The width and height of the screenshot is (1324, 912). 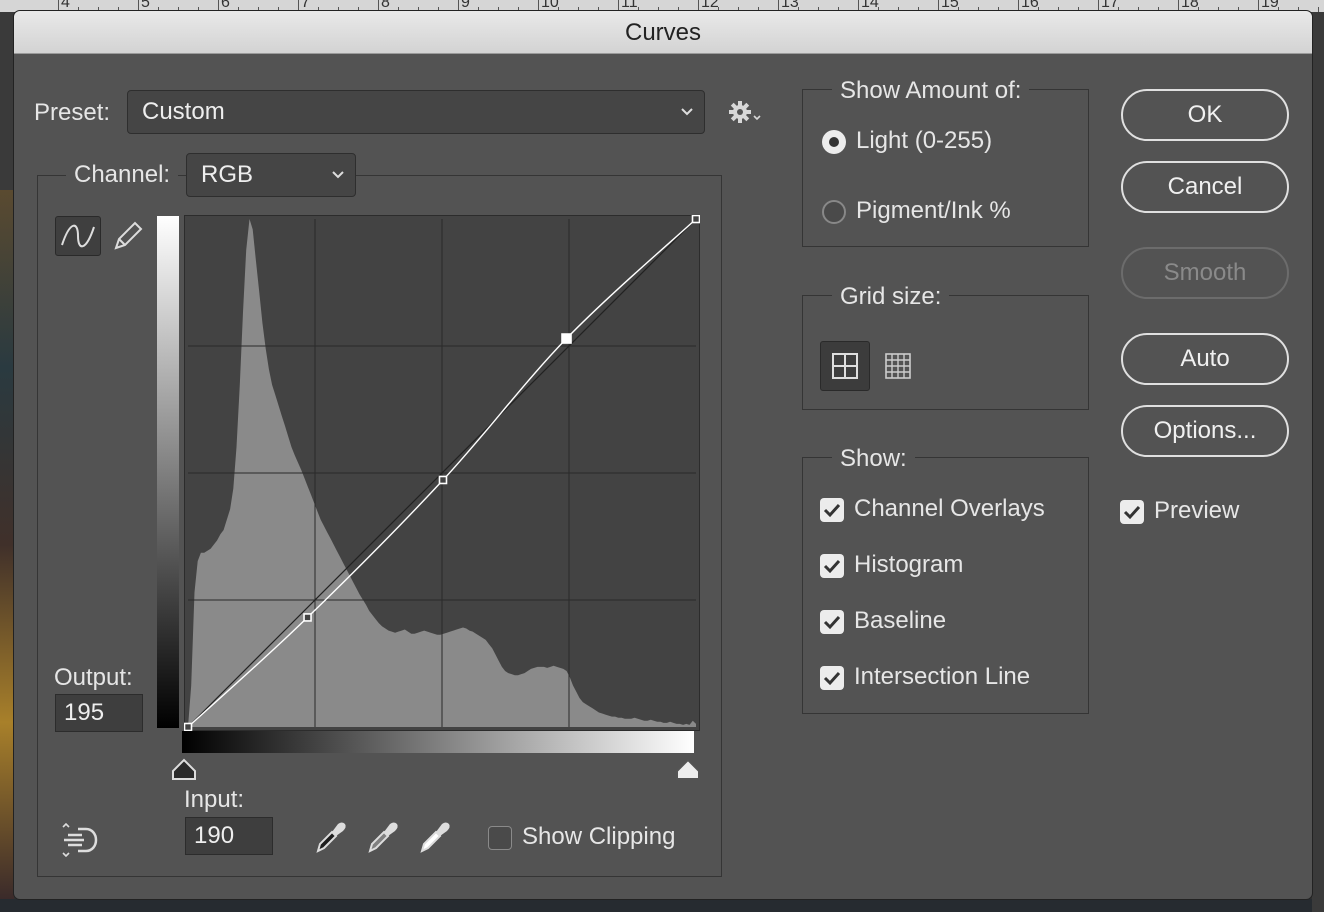 I want to click on channel-label: Channel:, so click(x=122, y=175).